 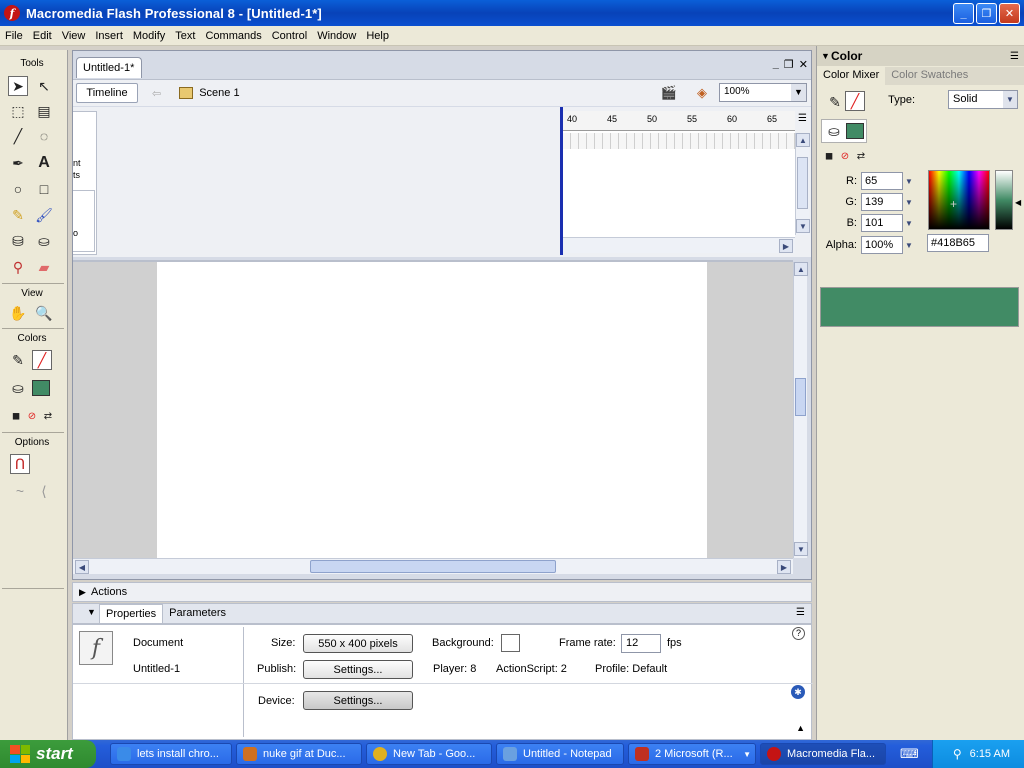 I want to click on taskbar-item: 2 Microsoft (R... ▼, so click(x=692, y=754).